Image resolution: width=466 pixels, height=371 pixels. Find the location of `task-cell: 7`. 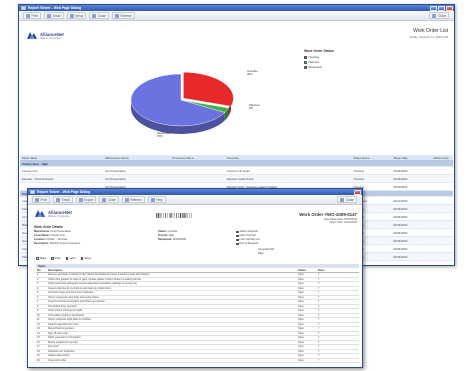

task-cell: 7 is located at coordinates (38, 302).